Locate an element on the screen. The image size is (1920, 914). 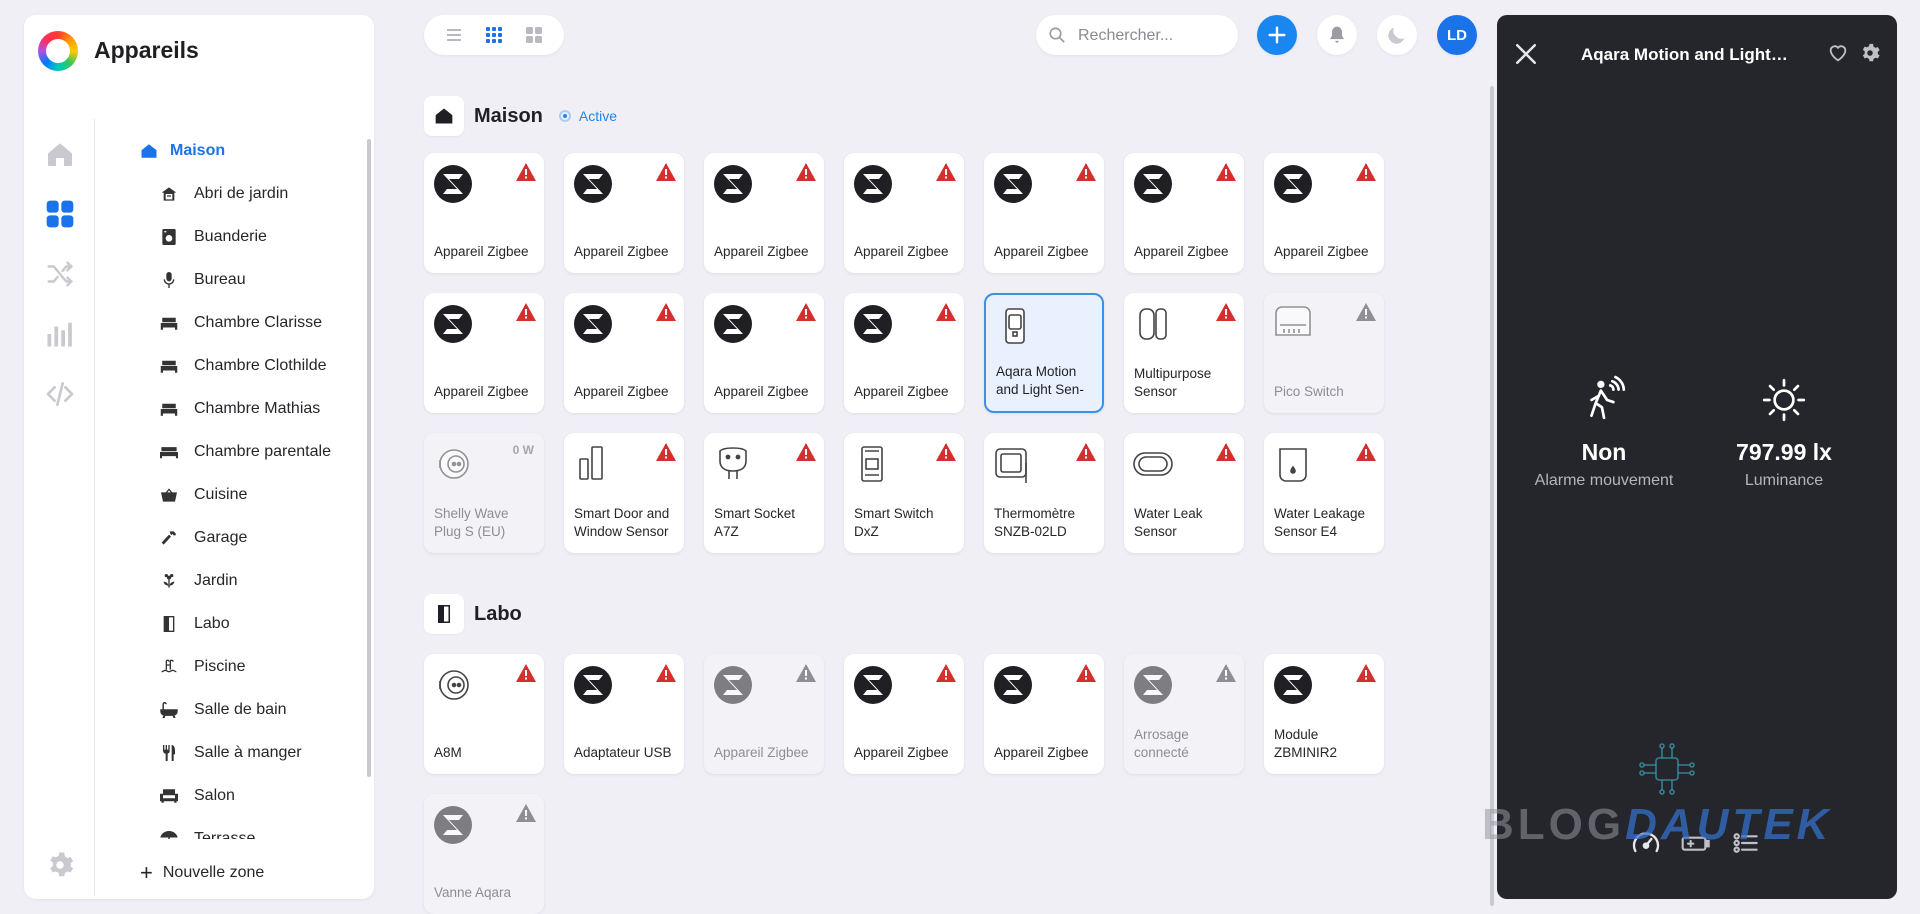
zone-item-buanderie: Buanderie is located at coordinates (191, 237).